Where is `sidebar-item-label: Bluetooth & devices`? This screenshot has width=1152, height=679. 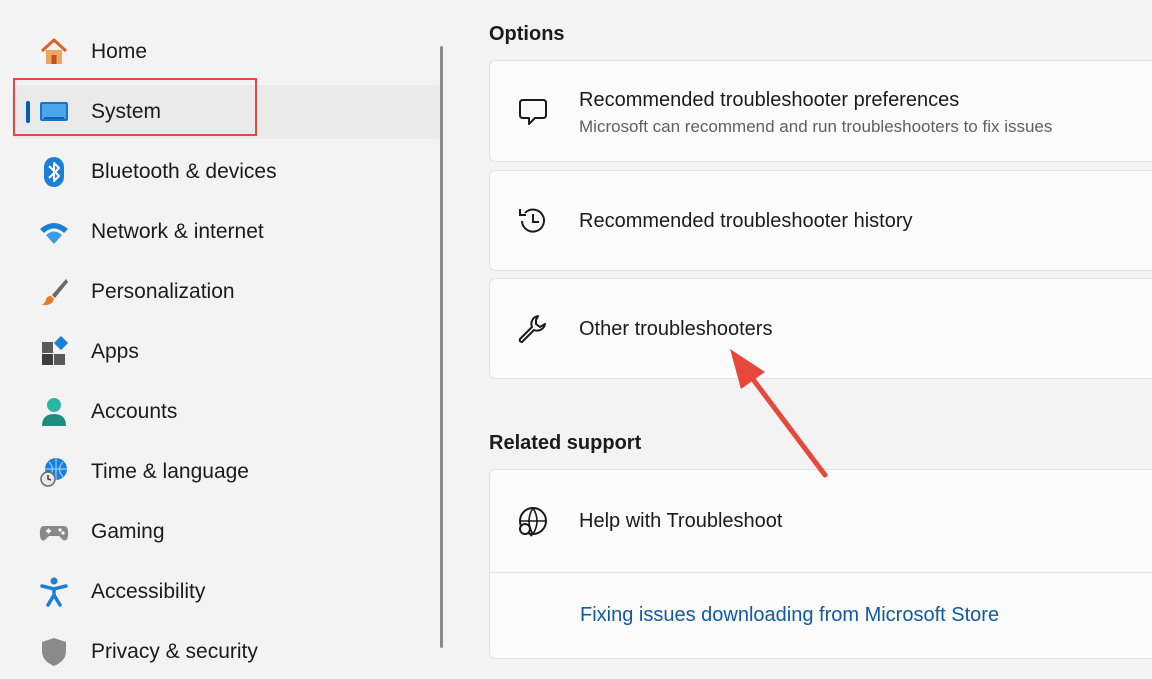
sidebar-item-label: Bluetooth & devices is located at coordinates (184, 171).